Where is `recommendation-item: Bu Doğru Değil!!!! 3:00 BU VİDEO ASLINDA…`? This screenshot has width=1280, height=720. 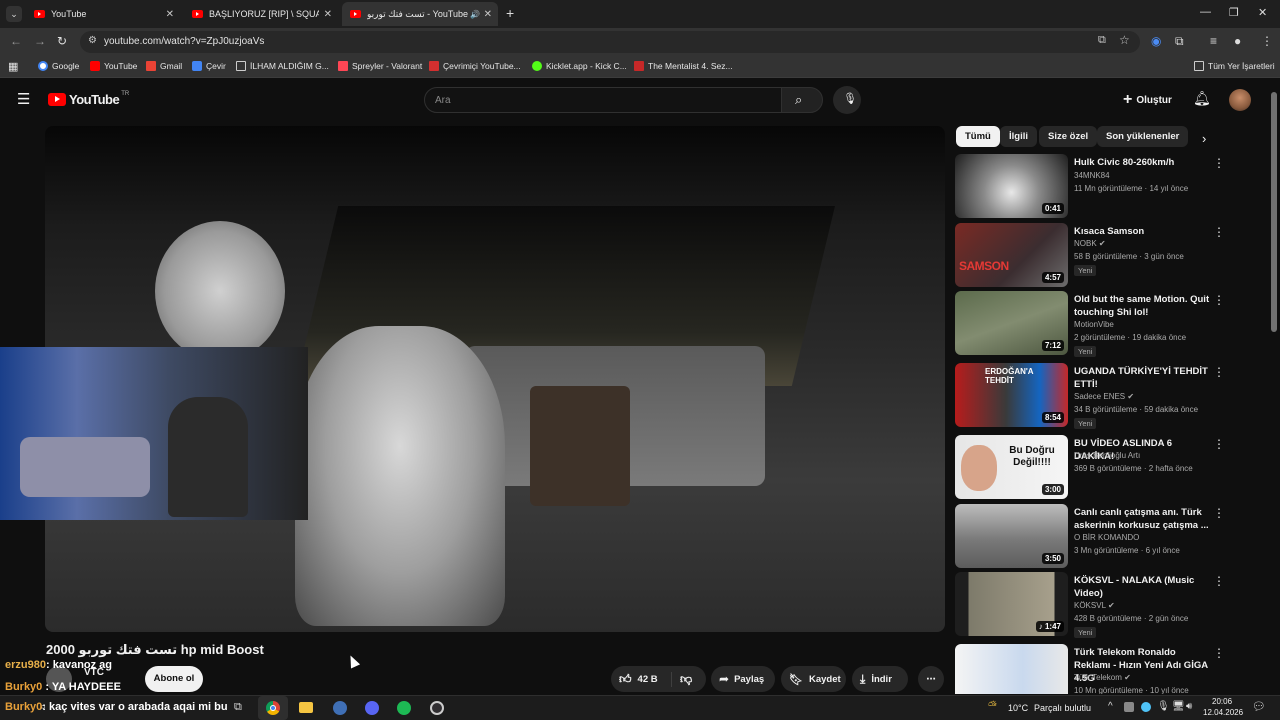 recommendation-item: Bu Doğru Değil!!!! 3:00 BU VİDEO ASLINDA… is located at coordinates (1095, 468).